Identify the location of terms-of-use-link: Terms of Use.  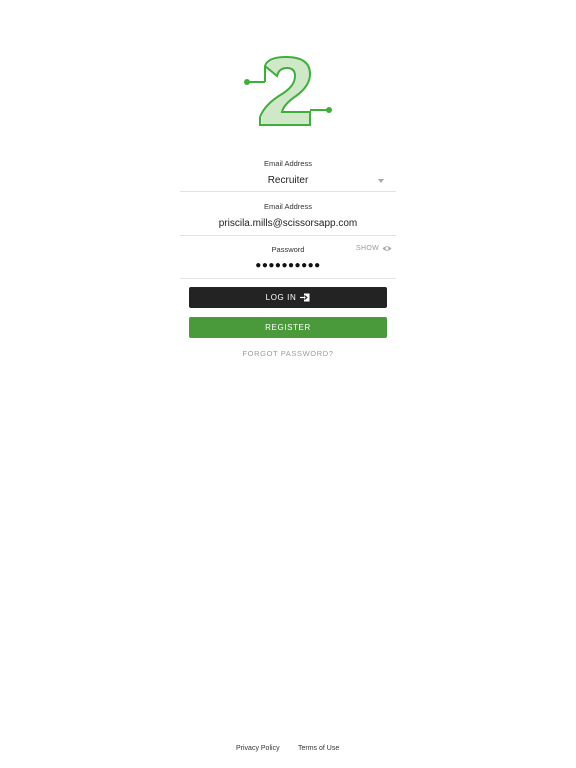
(318, 748).